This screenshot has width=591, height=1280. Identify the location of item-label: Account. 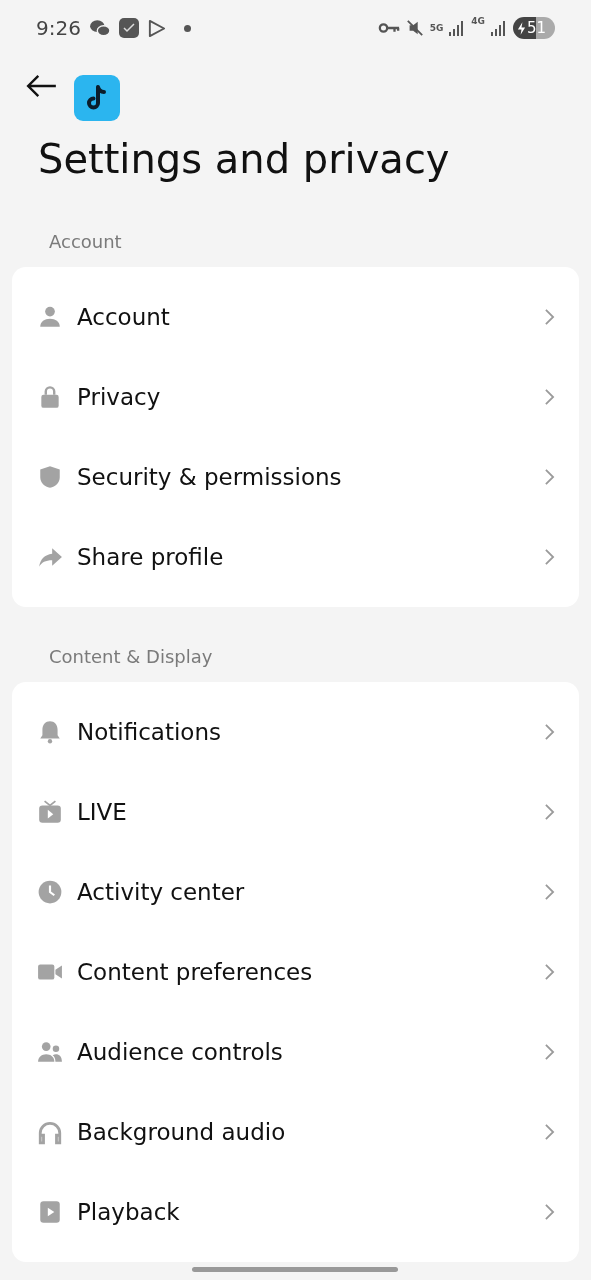
(124, 317).